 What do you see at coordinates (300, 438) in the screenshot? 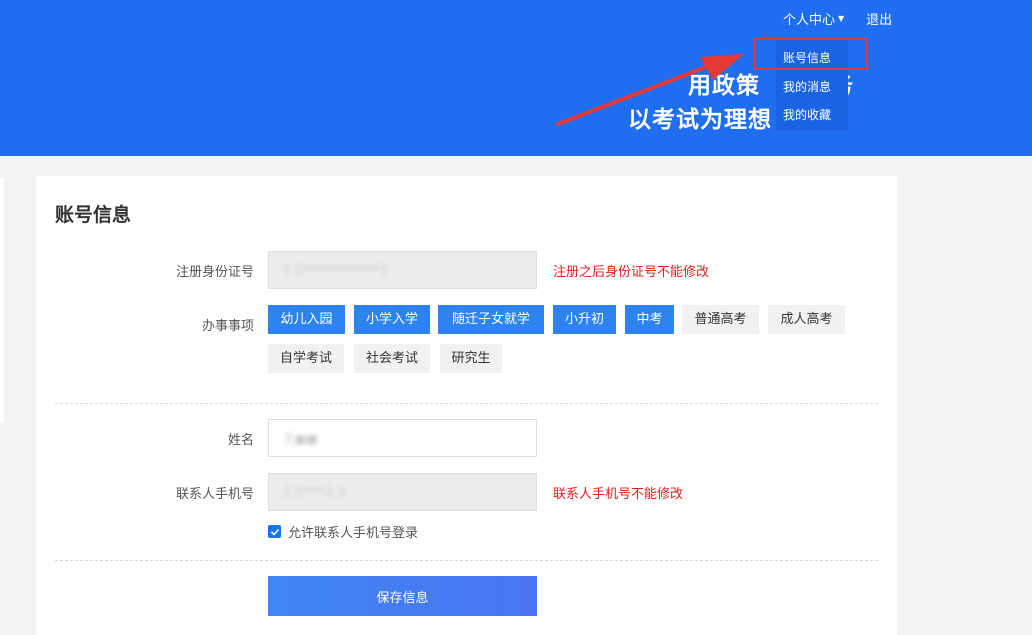
I see `name-value: 王■■` at bounding box center [300, 438].